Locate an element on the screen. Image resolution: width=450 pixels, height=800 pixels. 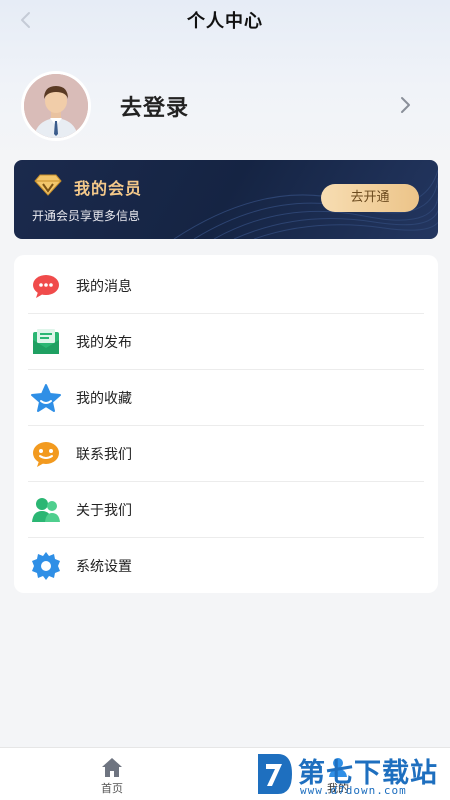
watermark-url: www.d7down.com is located at coordinates (353, 790).